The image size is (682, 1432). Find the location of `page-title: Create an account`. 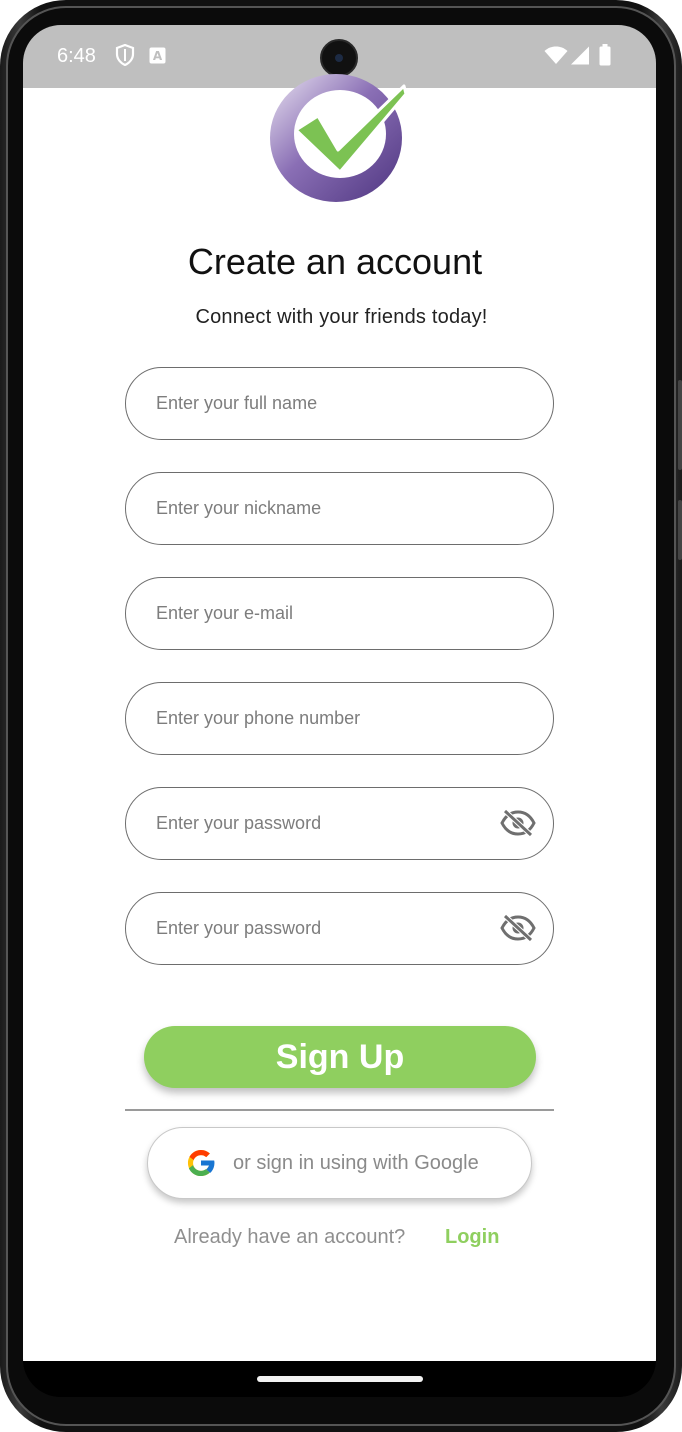

page-title: Create an account is located at coordinates (335, 261).